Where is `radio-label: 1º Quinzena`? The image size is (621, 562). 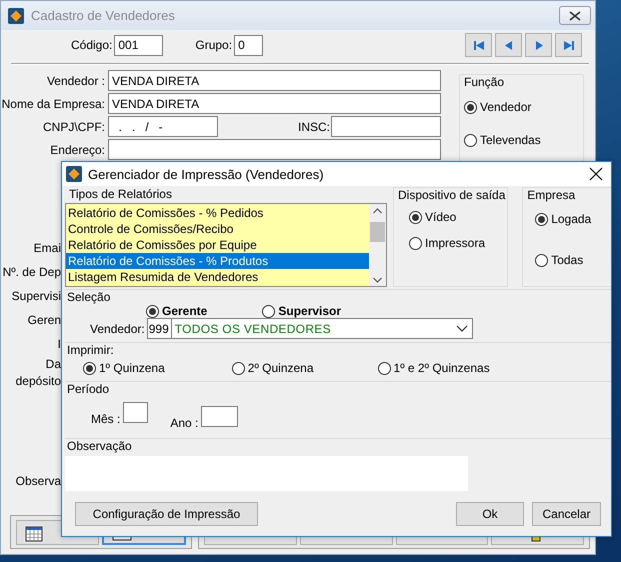
radio-label: 1º Quinzena is located at coordinates (132, 368).